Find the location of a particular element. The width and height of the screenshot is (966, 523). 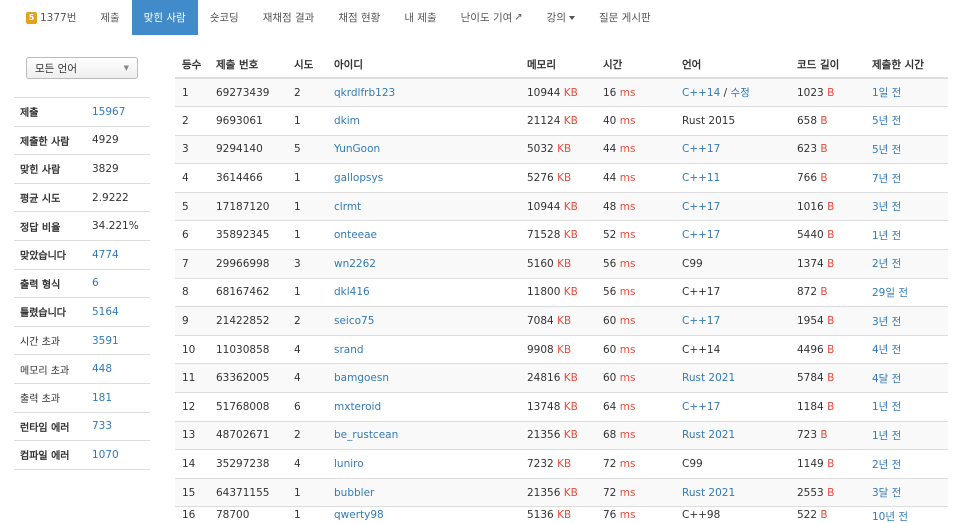

user-link: clrmt is located at coordinates (347, 207).